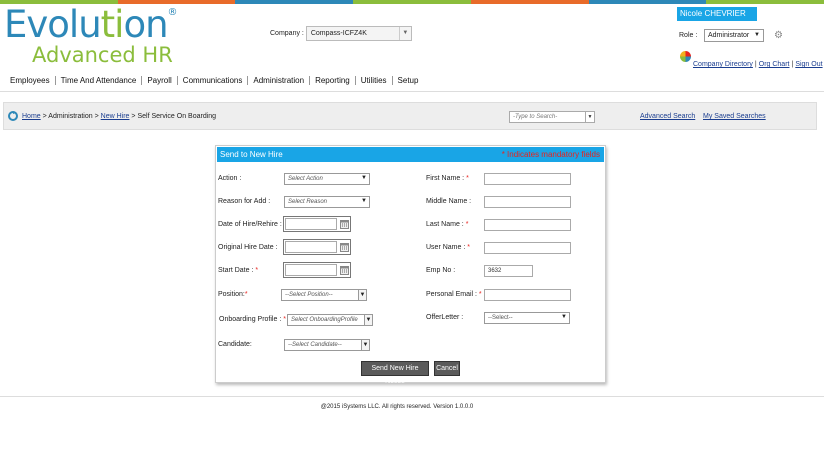  I want to click on logo-text: ti, so click(112, 24).